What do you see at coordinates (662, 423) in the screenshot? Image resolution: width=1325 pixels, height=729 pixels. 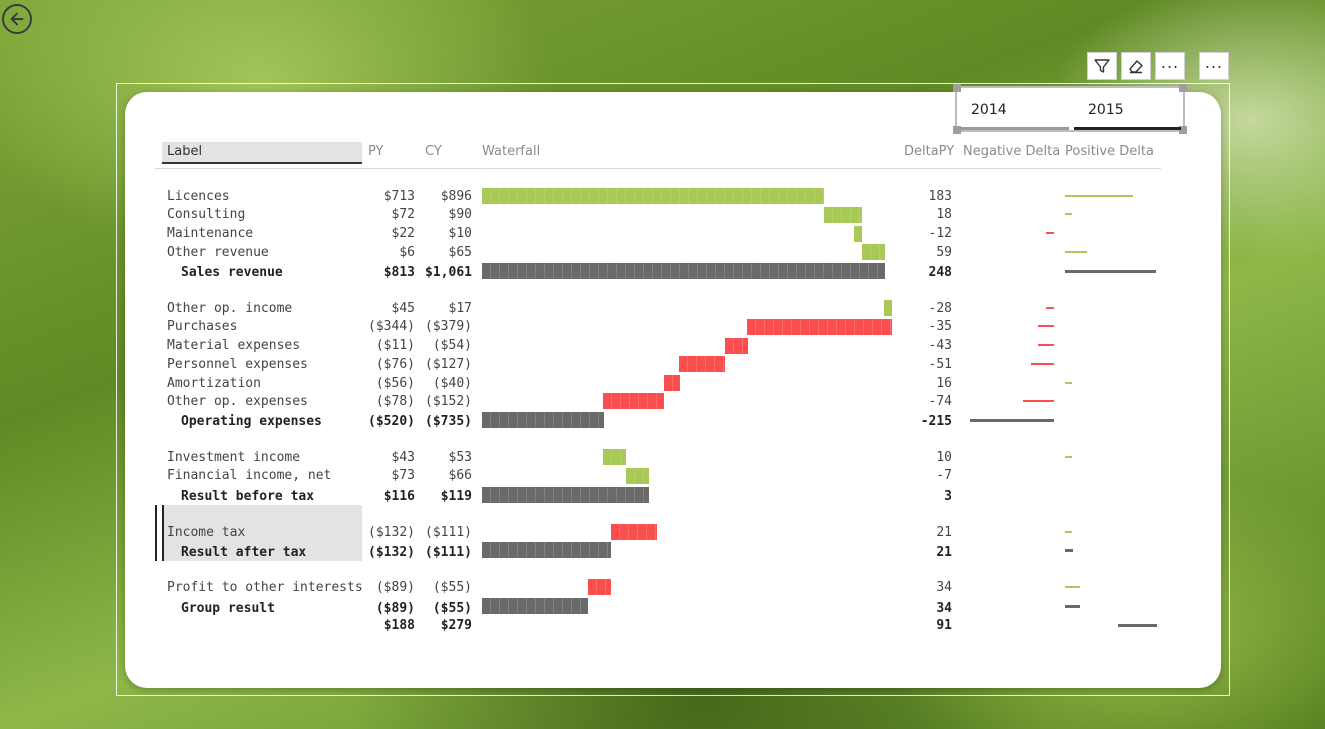 I see `table-row-total: Operating expenses ($520) ($735) -215` at bounding box center [662, 423].